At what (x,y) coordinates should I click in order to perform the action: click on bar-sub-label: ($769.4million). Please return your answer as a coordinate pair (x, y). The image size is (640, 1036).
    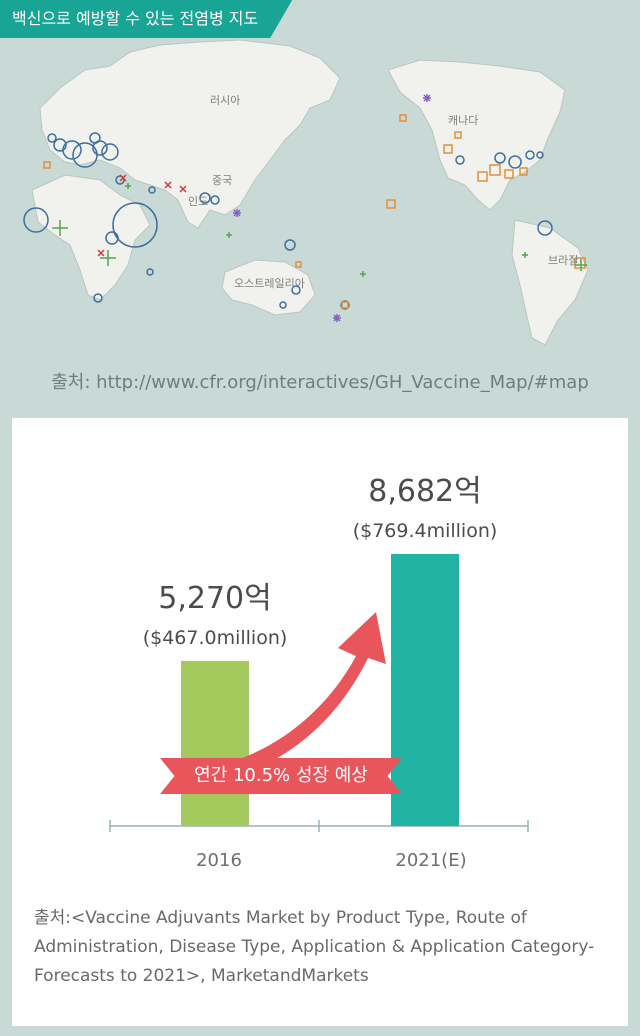
    Looking at the image, I should click on (425, 531).